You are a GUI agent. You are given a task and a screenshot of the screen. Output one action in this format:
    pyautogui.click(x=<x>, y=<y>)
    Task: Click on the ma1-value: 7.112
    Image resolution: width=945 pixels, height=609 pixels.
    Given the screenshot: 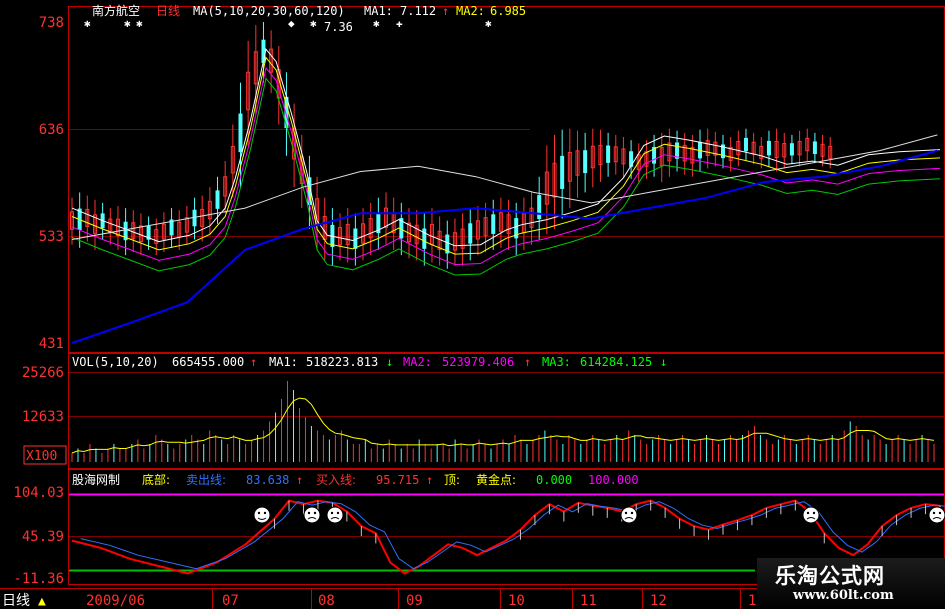 What is the action you would take?
    pyautogui.click(x=418, y=11)
    